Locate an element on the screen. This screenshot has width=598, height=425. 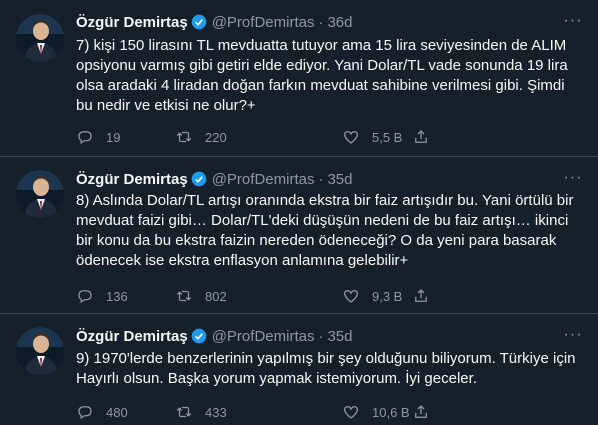
retweet-count: 802 is located at coordinates (216, 296).